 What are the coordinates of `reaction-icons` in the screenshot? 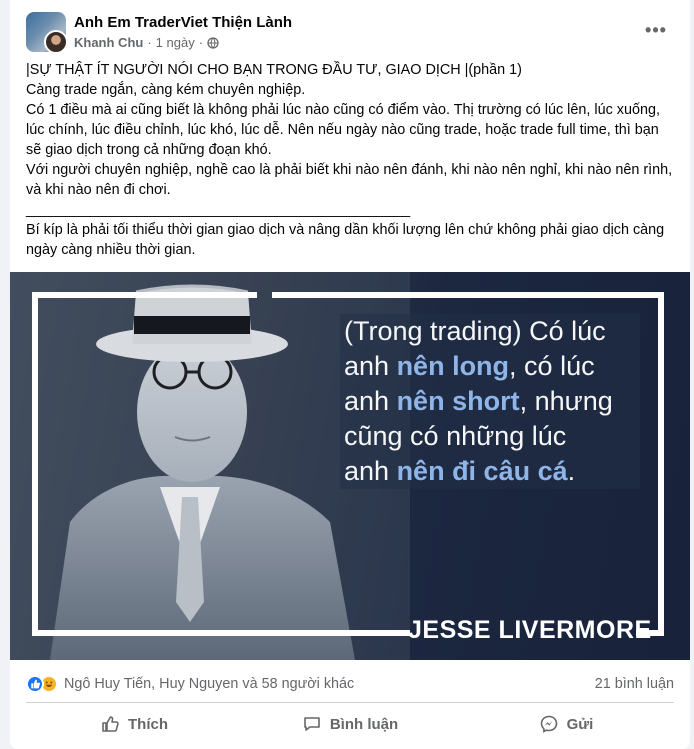 It's located at (42, 684).